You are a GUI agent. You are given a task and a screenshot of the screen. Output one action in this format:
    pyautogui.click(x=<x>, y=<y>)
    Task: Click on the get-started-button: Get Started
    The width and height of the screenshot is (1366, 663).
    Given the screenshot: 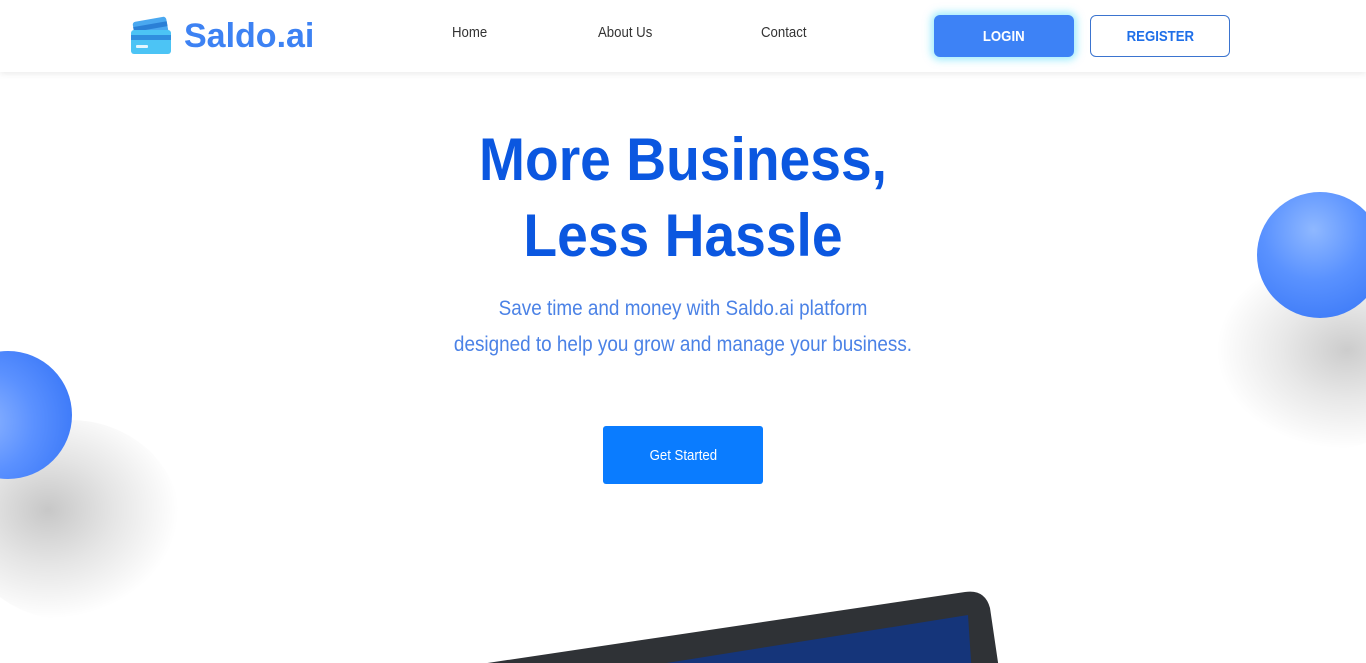 What is the action you would take?
    pyautogui.click(x=683, y=455)
    